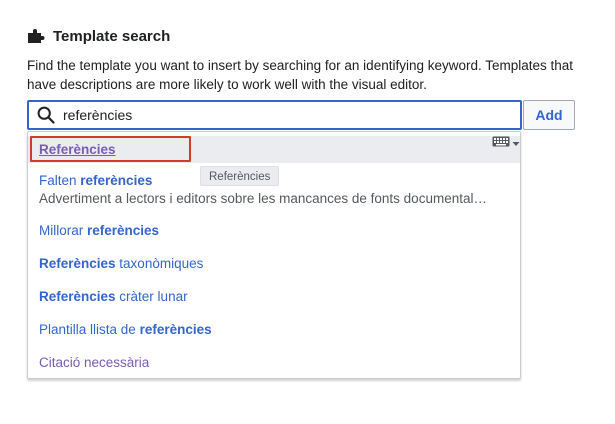 This screenshot has height=424, width=615. Describe the element at coordinates (94, 362) in the screenshot. I see `suggestion-title: Citació necessària` at that location.